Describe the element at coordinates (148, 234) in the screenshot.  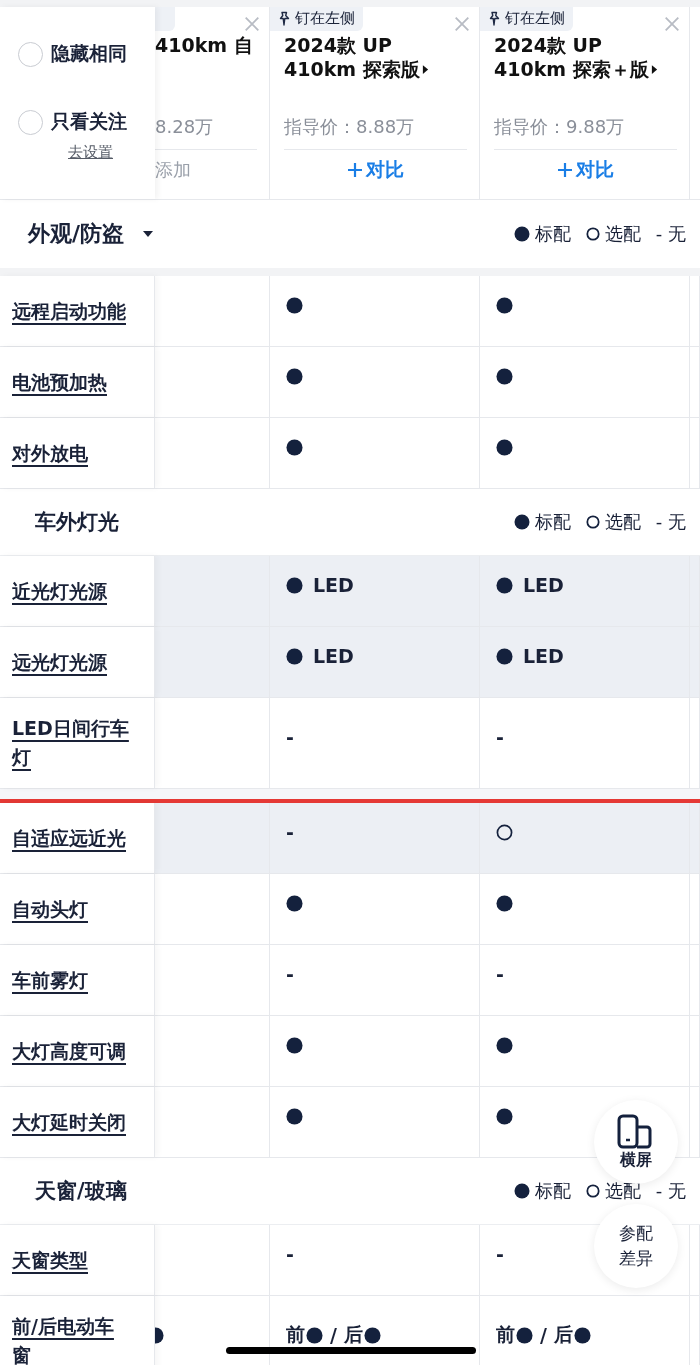
I see `caret-icon` at that location.